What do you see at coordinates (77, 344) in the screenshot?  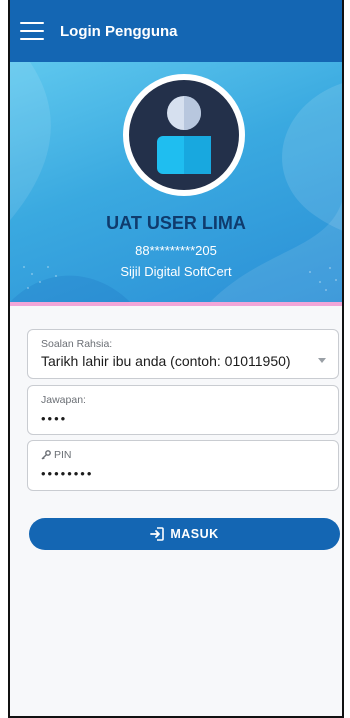 I see `secret-question-label: Soalan Rahsia:` at bounding box center [77, 344].